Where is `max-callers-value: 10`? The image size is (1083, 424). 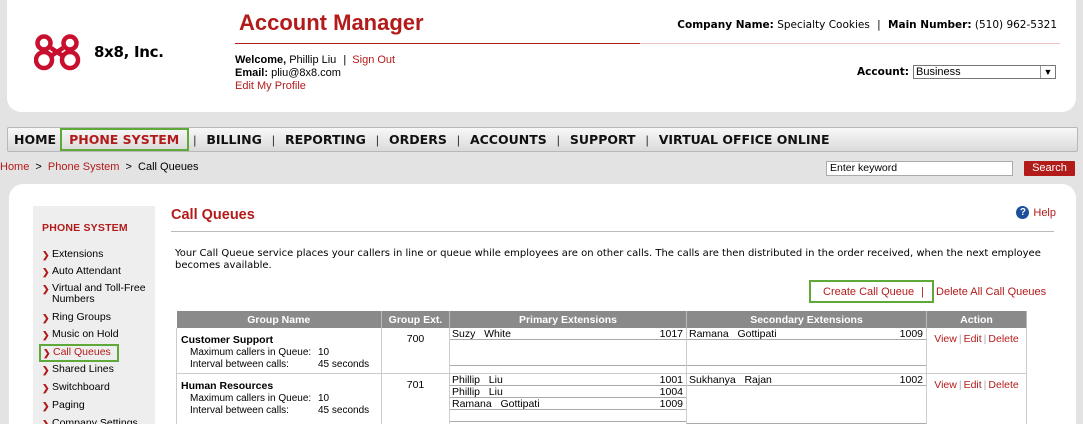 max-callers-value: 10 is located at coordinates (324, 352).